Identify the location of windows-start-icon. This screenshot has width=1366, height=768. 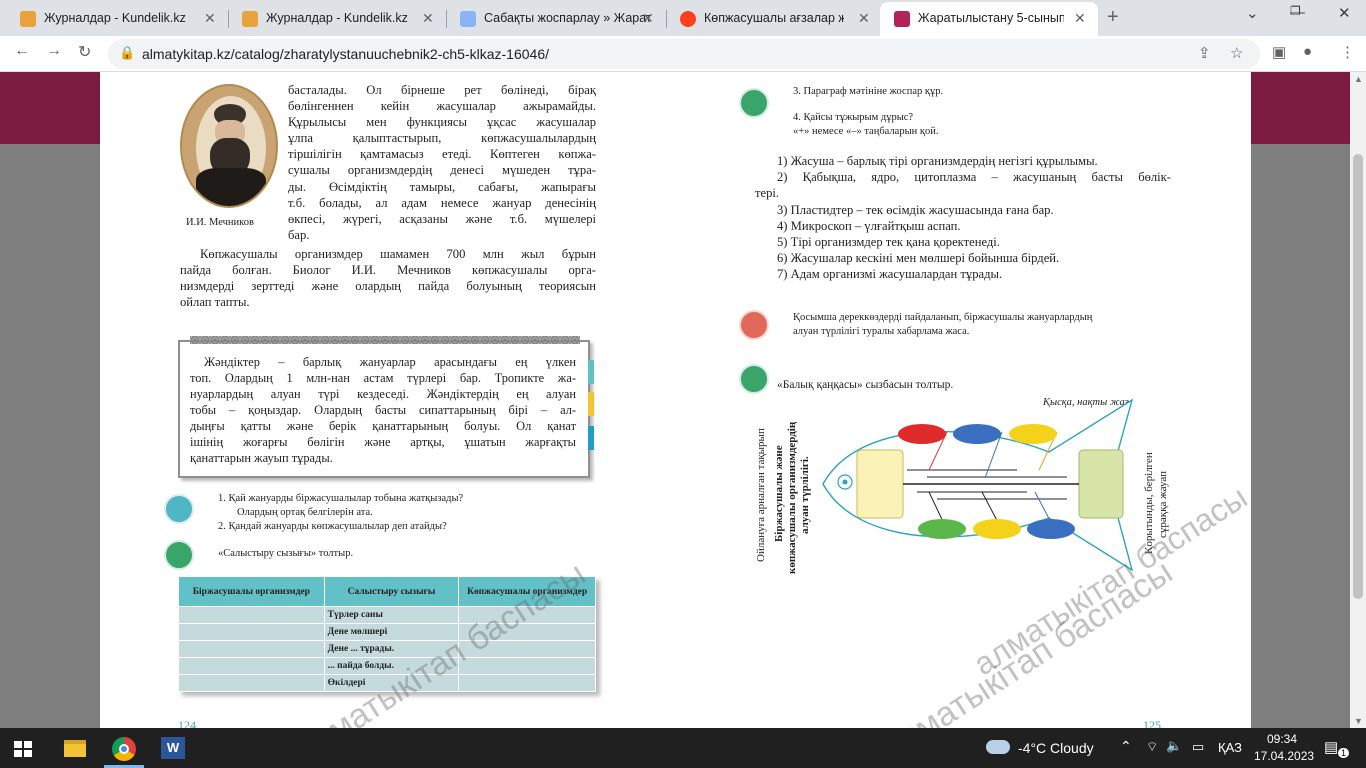
(23, 749).